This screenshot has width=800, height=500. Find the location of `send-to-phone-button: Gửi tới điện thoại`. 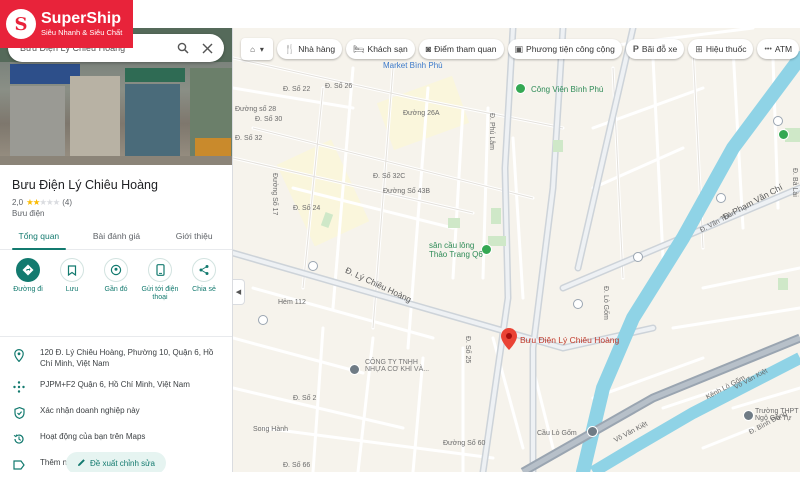

send-to-phone-button: Gửi tới điện thoại is located at coordinates (160, 280).